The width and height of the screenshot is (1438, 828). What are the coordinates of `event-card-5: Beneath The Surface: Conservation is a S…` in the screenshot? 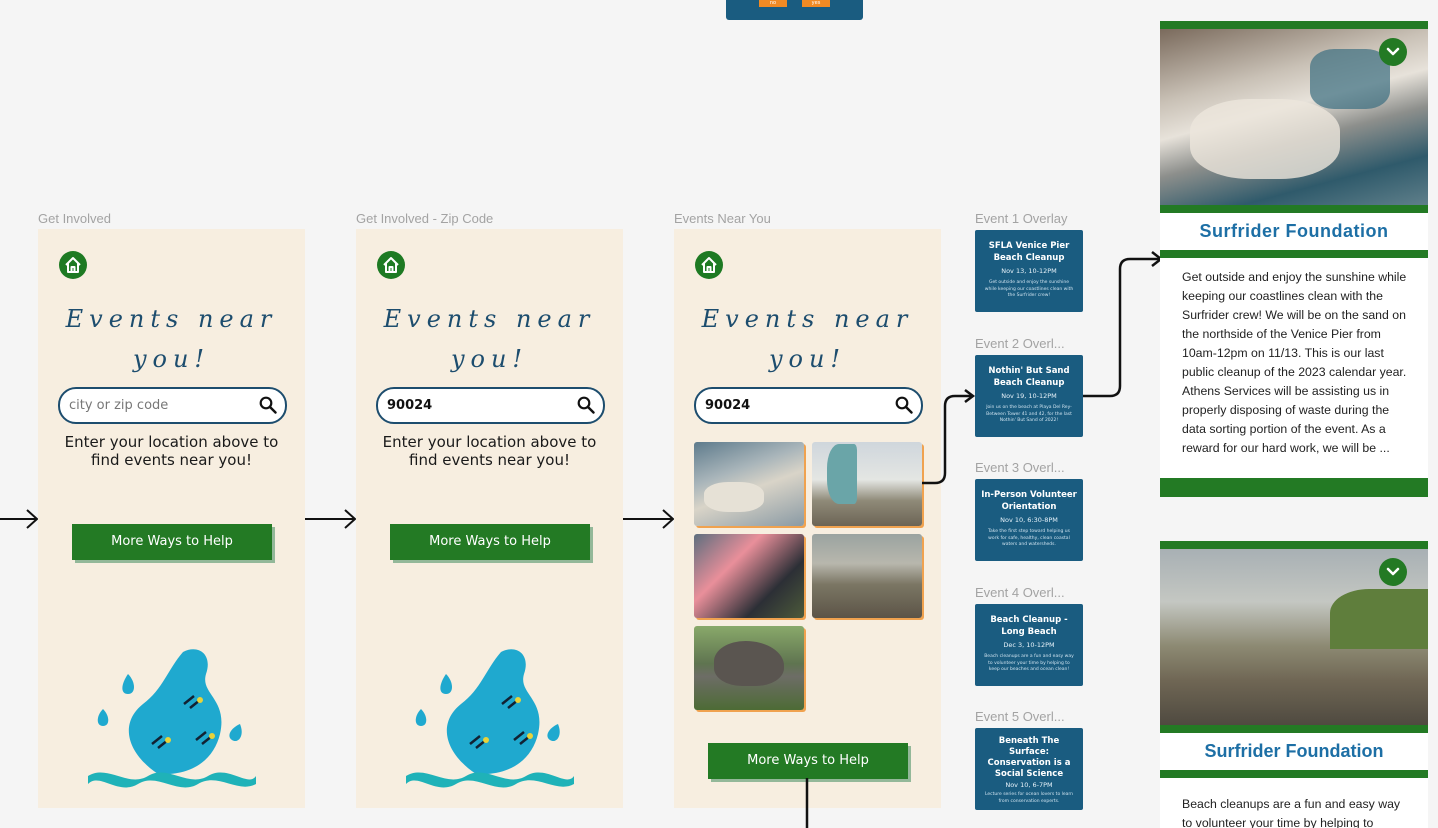 It's located at (1029, 769).